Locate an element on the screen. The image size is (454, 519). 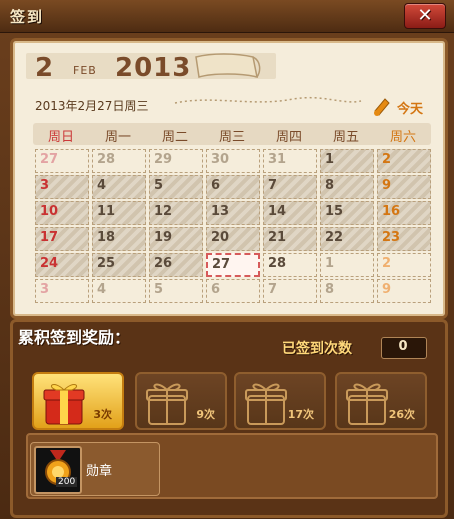
calendar-day: 16 is located at coordinates (404, 213).